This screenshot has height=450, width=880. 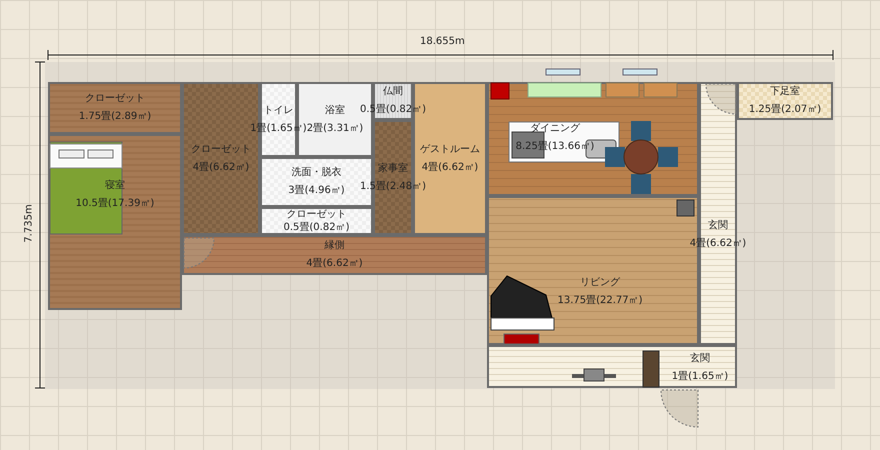 What do you see at coordinates (393, 168) in the screenshot?
I see `room-name: 家事室` at bounding box center [393, 168].